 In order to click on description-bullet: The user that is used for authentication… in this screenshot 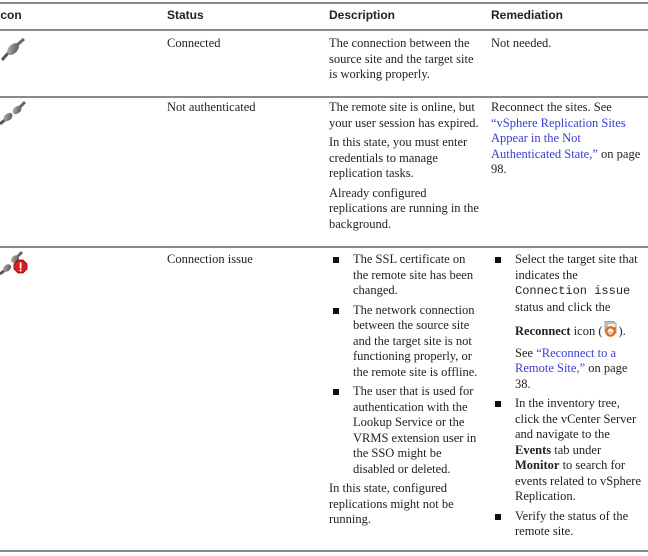, I will do `click(405, 430)`.